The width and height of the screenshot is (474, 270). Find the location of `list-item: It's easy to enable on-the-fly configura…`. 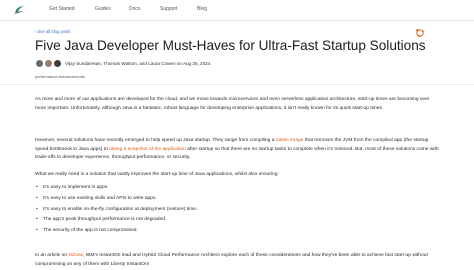

list-item: It's easy to enable on-the-fly configura… is located at coordinates (235, 211).